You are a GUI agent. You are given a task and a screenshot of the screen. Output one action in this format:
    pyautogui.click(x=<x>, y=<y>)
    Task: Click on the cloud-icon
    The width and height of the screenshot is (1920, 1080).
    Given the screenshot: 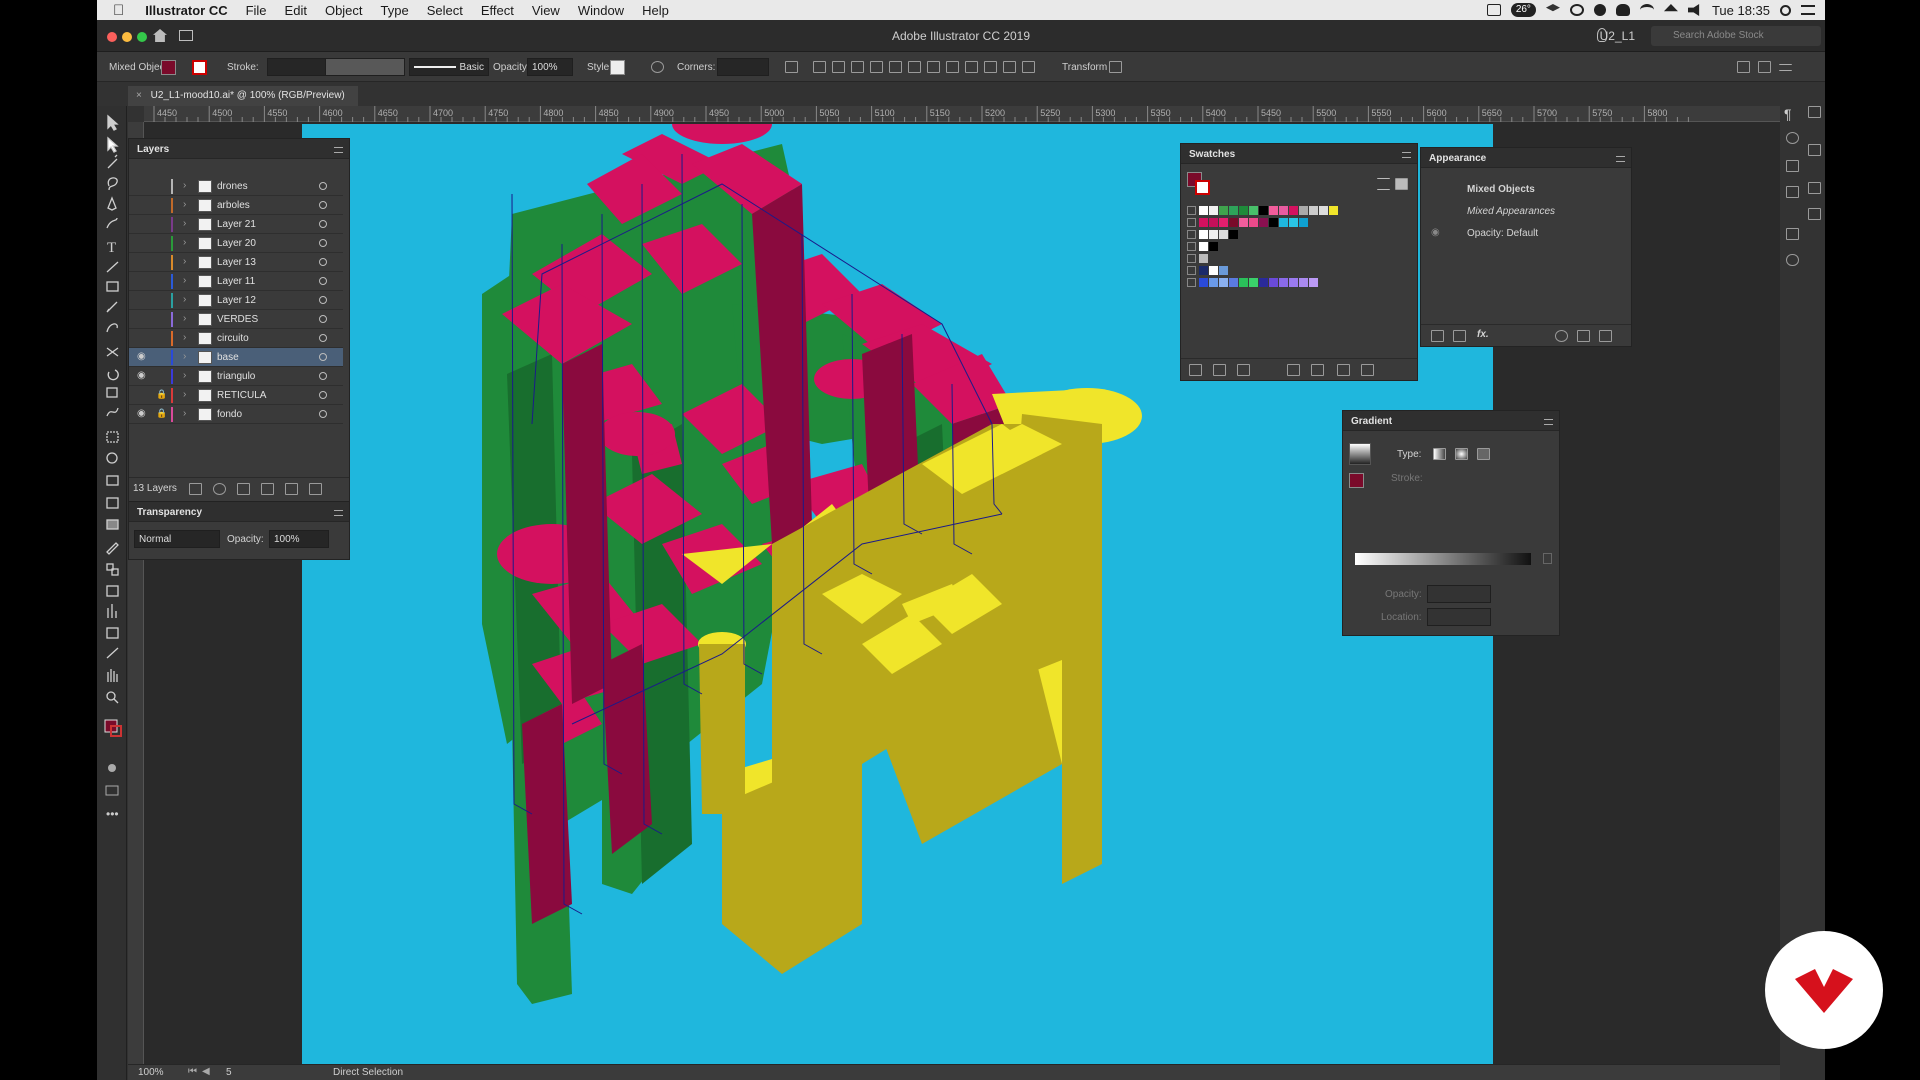 What is the action you would take?
    pyautogui.click(x=1622, y=10)
    